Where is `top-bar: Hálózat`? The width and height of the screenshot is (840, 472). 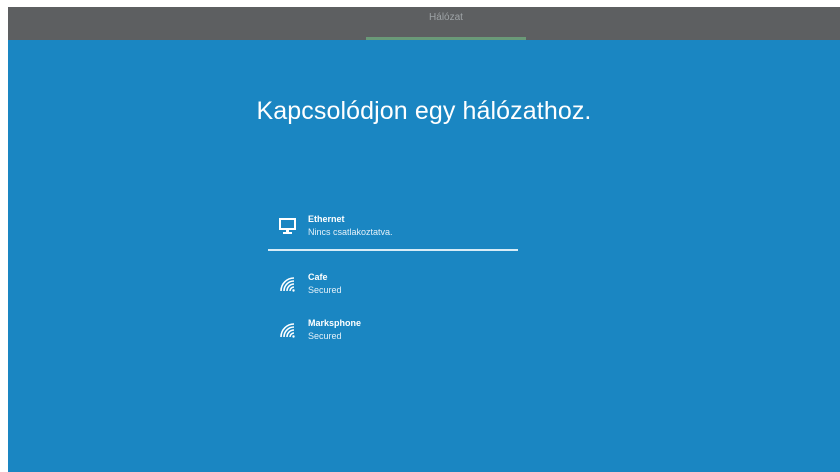
top-bar: Hálózat is located at coordinates (424, 23).